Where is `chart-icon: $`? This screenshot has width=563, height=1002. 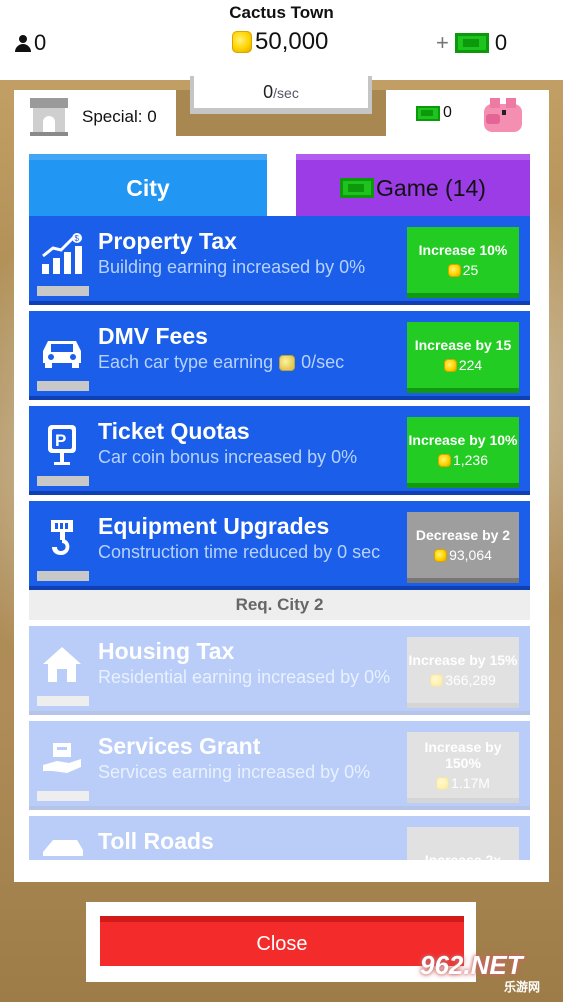 chart-icon: $ is located at coordinates (62, 255).